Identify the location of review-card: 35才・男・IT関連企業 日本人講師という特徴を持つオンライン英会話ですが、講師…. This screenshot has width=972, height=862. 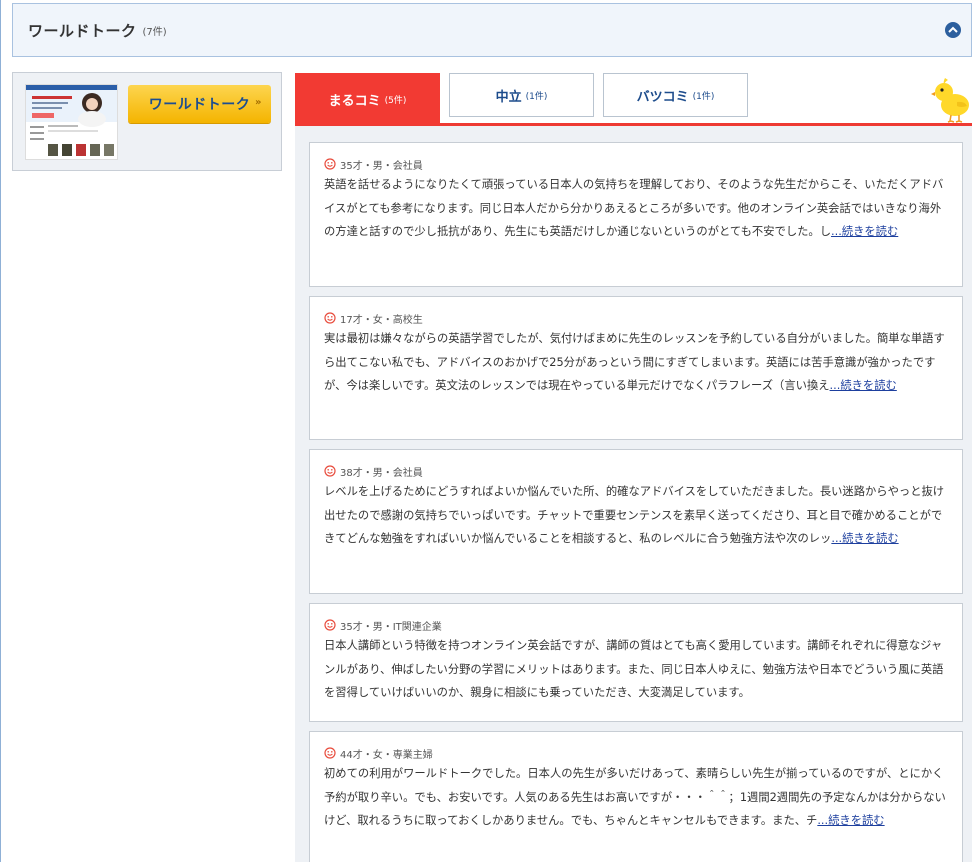
(636, 662).